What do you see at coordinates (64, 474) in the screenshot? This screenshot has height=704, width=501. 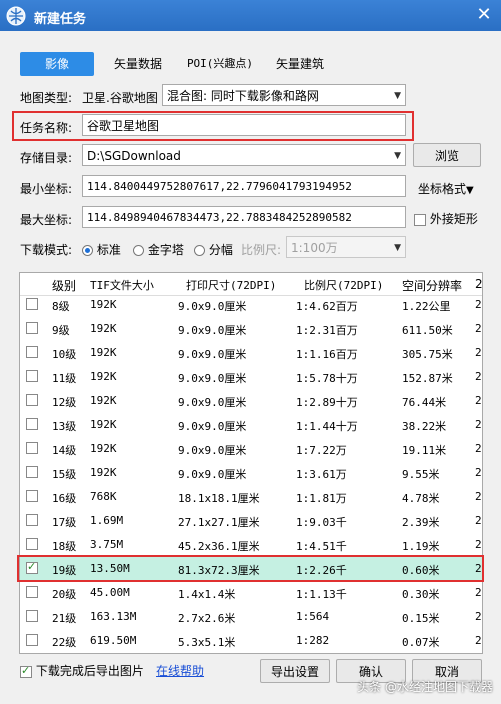 I see `cell-level: 15级` at bounding box center [64, 474].